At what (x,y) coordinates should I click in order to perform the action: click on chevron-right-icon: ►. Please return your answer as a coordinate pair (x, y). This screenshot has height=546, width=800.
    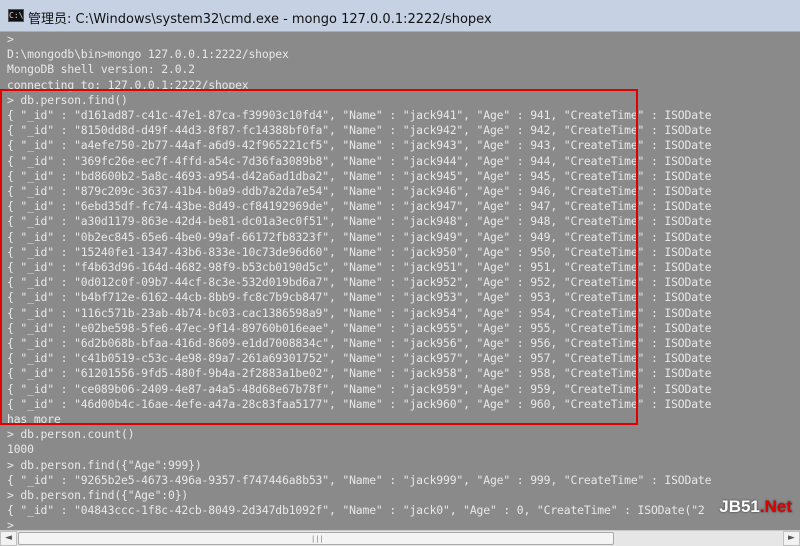
    Looking at the image, I should click on (791, 538).